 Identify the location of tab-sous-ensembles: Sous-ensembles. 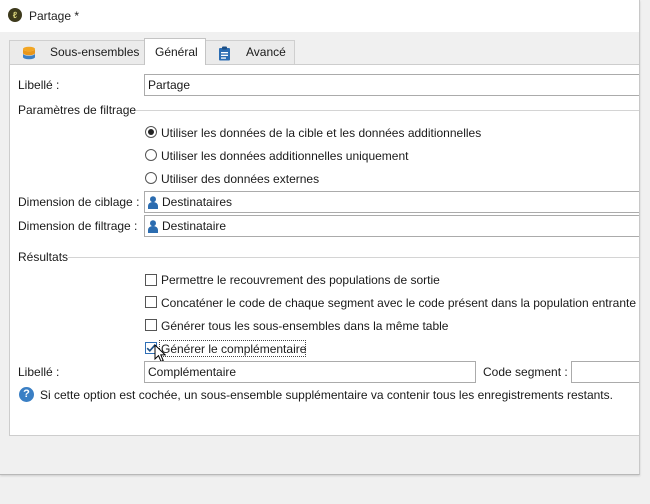
(77, 52).